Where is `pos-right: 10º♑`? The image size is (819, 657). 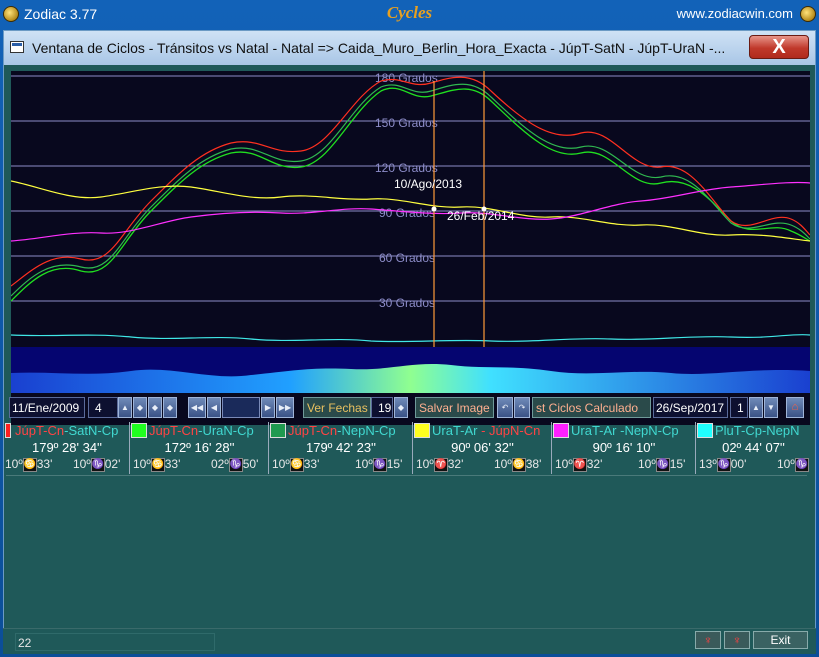 pos-right: 10º♑ is located at coordinates (793, 464).